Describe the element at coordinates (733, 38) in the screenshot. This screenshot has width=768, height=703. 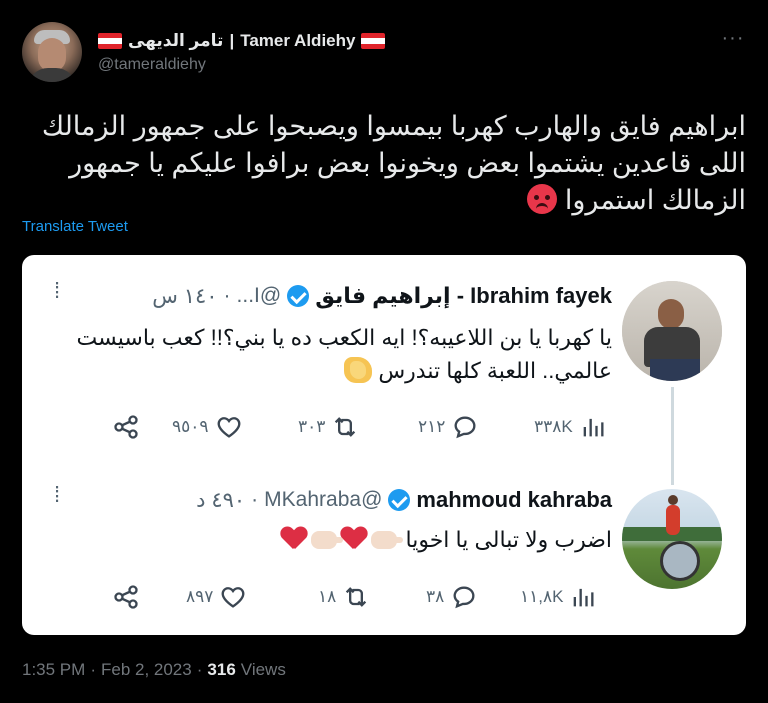
I see `more-options-icon: ···` at that location.